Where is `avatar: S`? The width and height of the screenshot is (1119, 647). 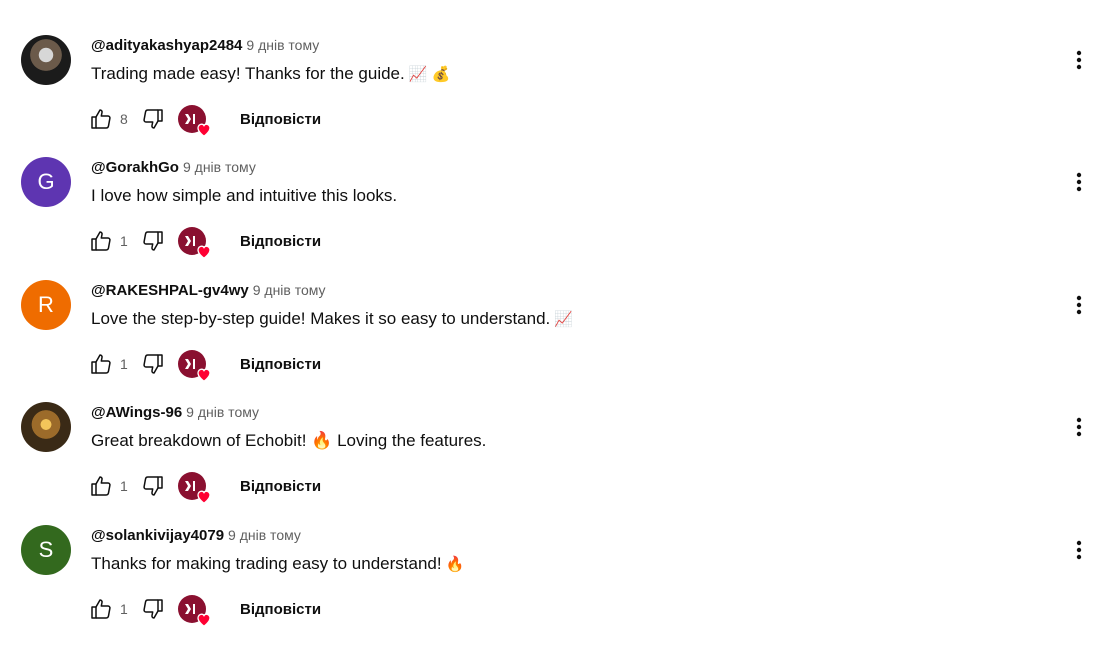
avatar: S is located at coordinates (46, 550).